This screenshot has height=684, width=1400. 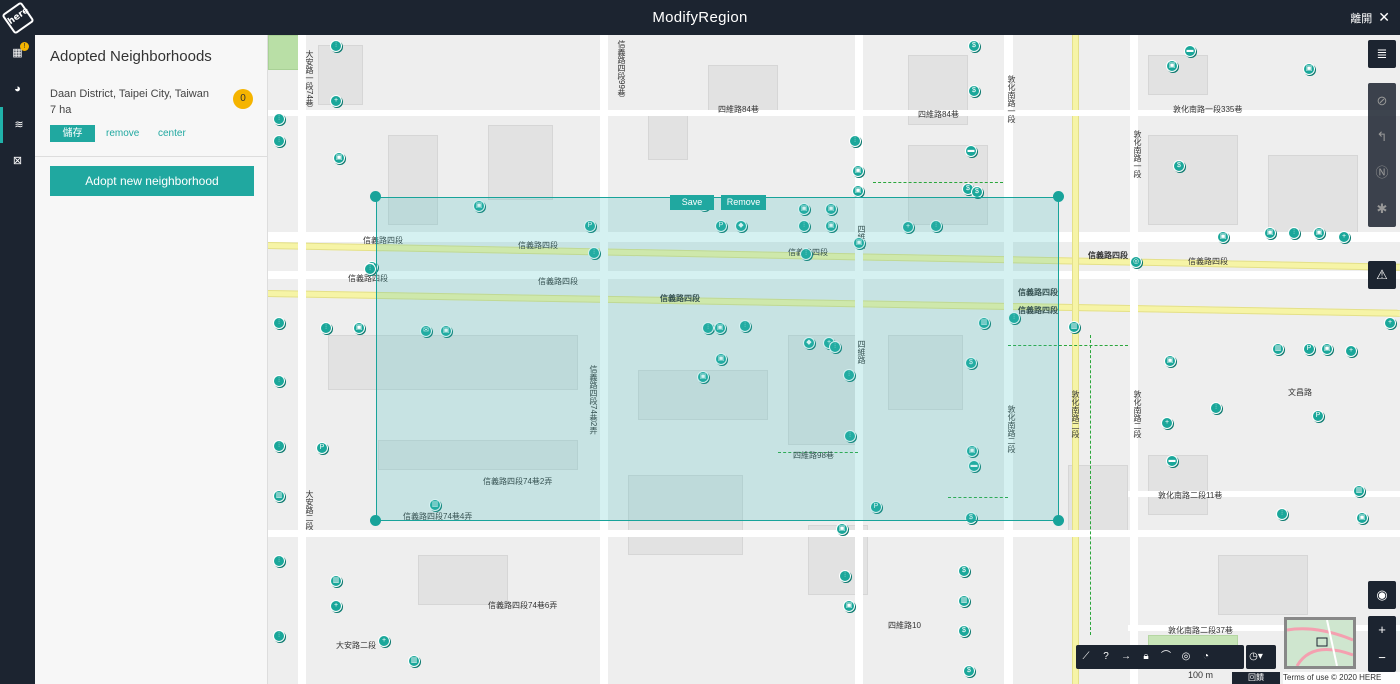 What do you see at coordinates (1341, 678) in the screenshot?
I see `terms-footer: Terms of use © 2020 HERE` at bounding box center [1341, 678].